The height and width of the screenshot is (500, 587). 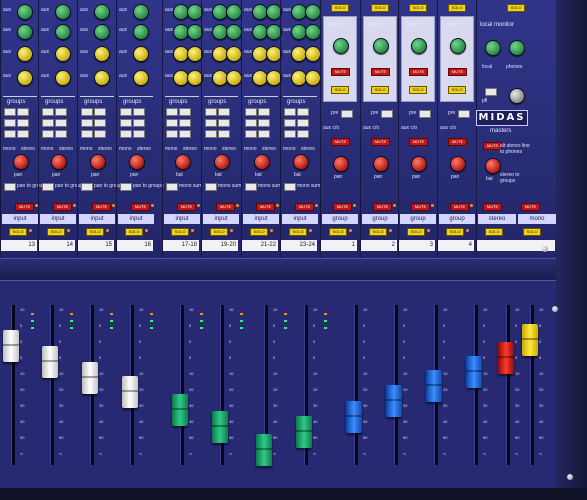 What do you see at coordinates (491, 92) in the screenshot?
I see `pfl-button` at bounding box center [491, 92].